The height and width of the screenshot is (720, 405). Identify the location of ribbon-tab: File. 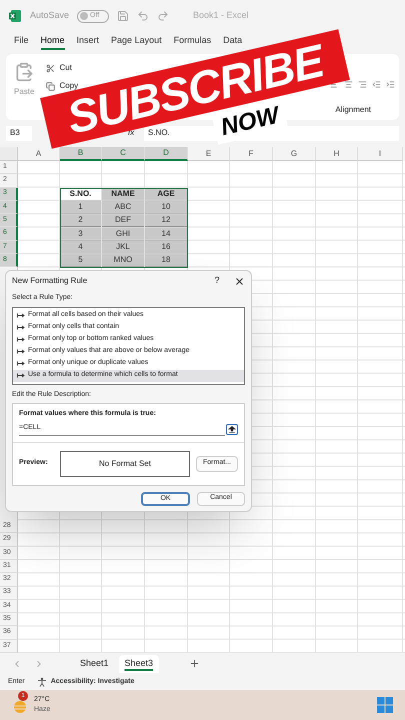
(21, 42).